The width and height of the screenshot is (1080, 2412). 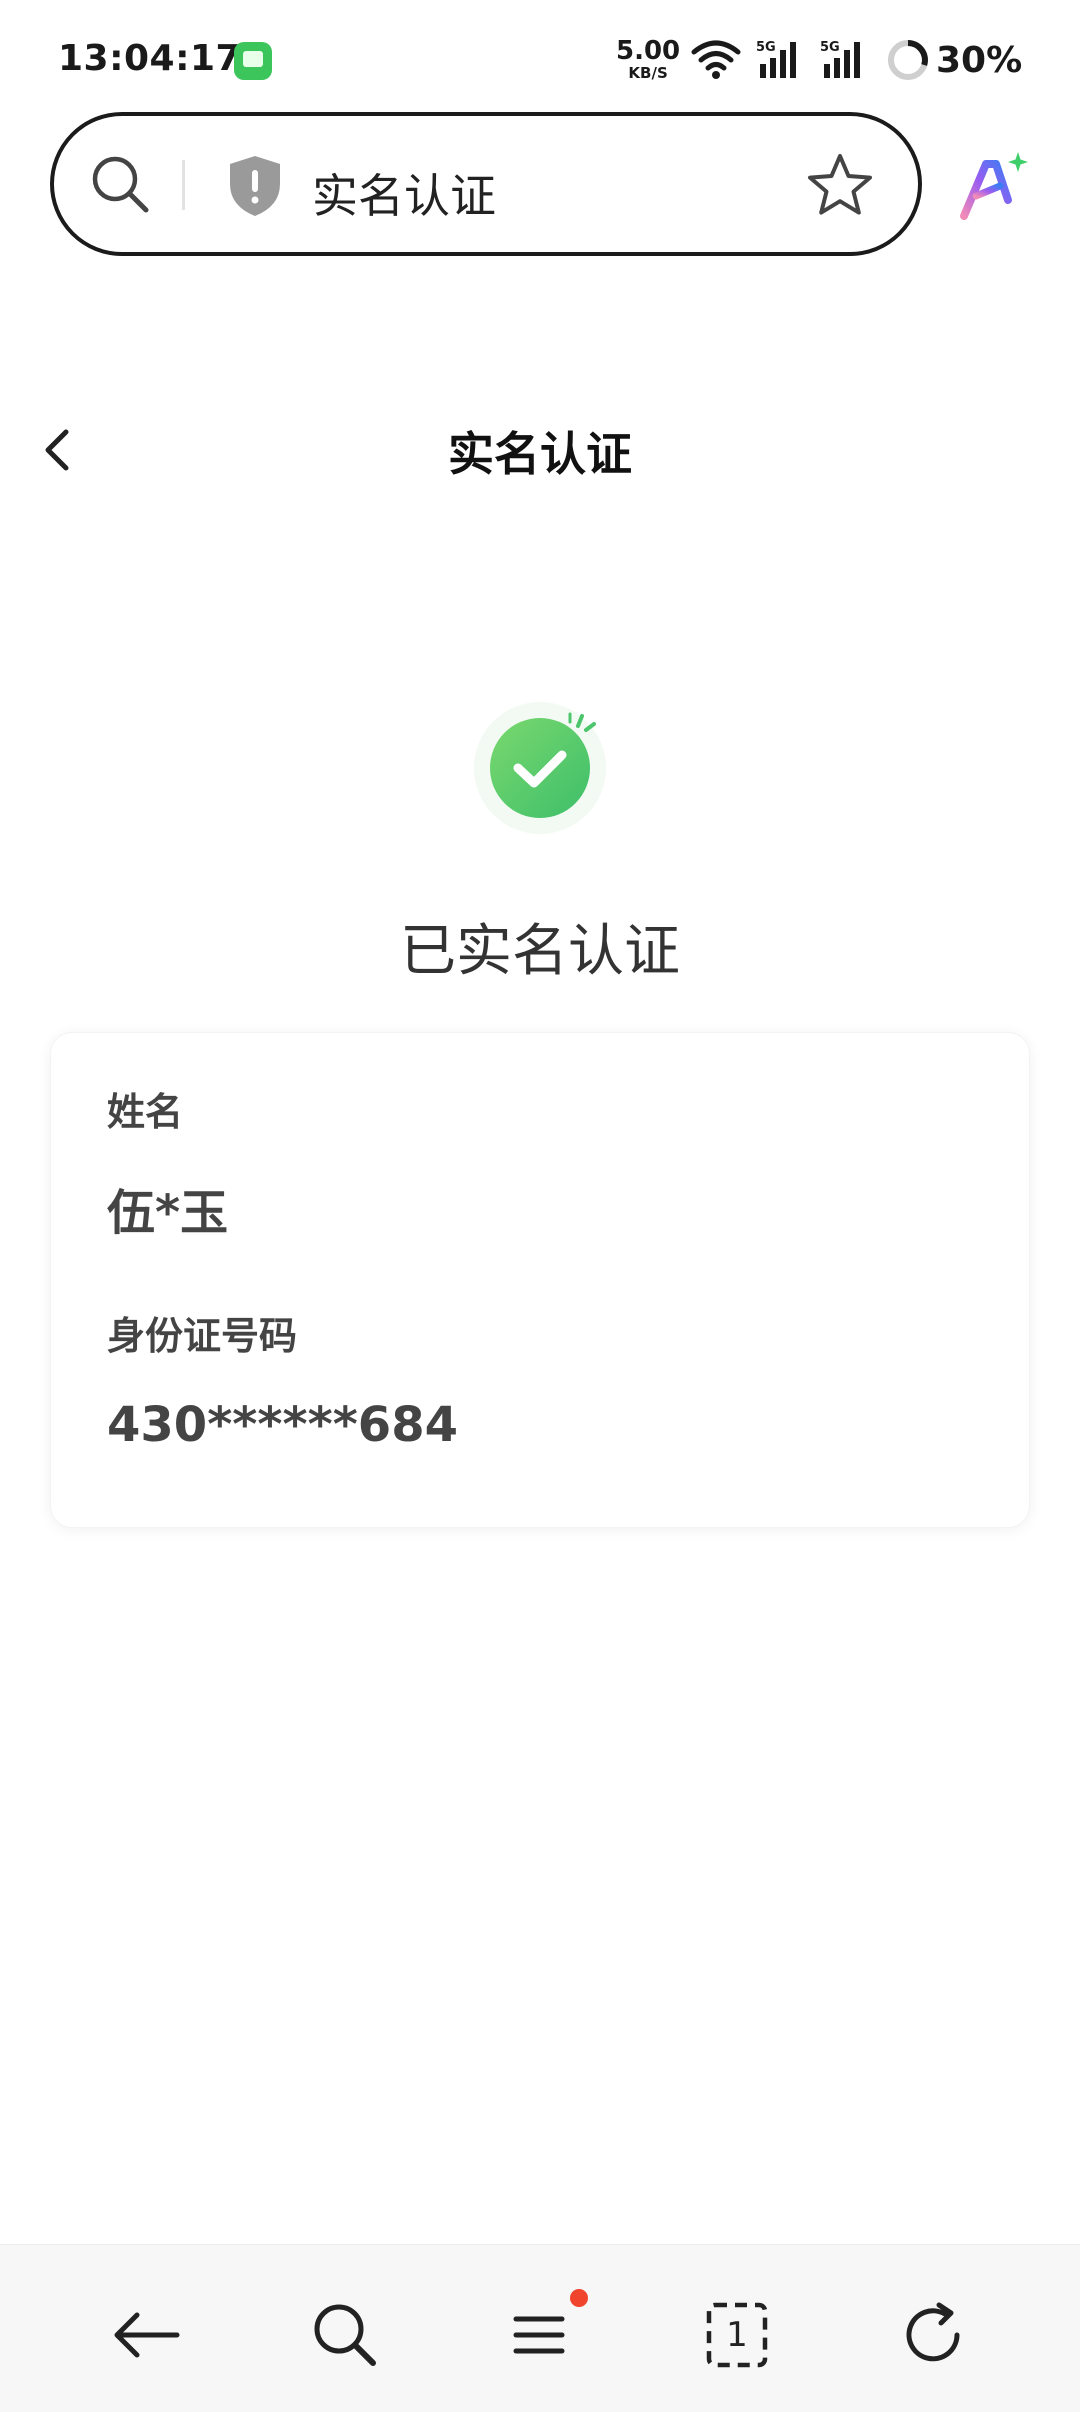 What do you see at coordinates (840, 187) in the screenshot?
I see `star-icon` at bounding box center [840, 187].